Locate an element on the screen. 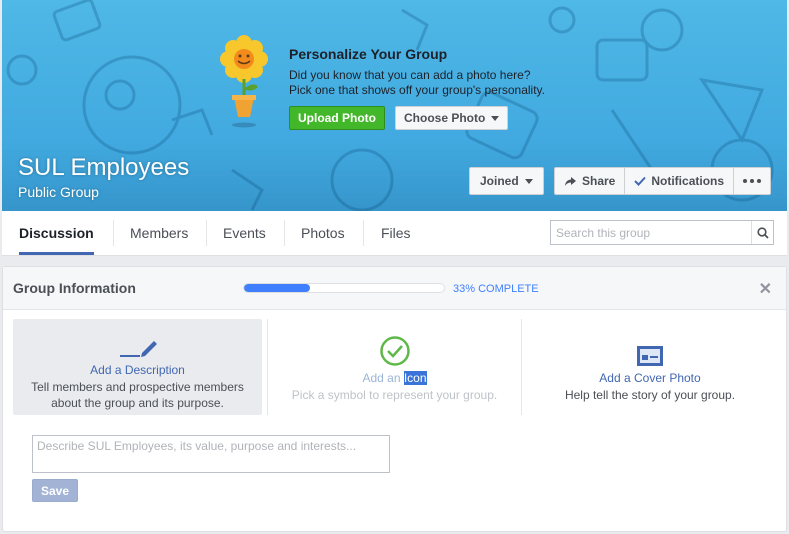 This screenshot has width=789, height=534. upload-photo-label: Upload Photo is located at coordinates (337, 118).